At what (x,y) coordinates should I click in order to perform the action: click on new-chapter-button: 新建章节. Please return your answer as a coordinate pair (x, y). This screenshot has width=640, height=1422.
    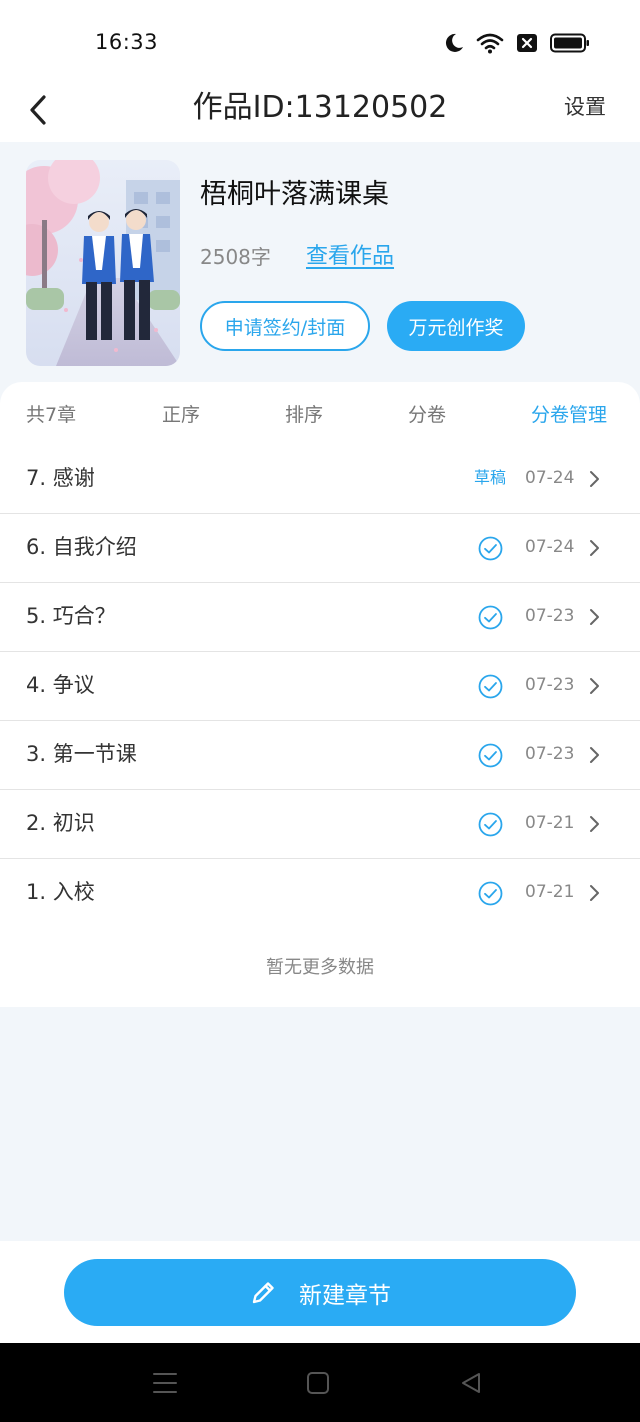
    Looking at the image, I should click on (320, 1292).